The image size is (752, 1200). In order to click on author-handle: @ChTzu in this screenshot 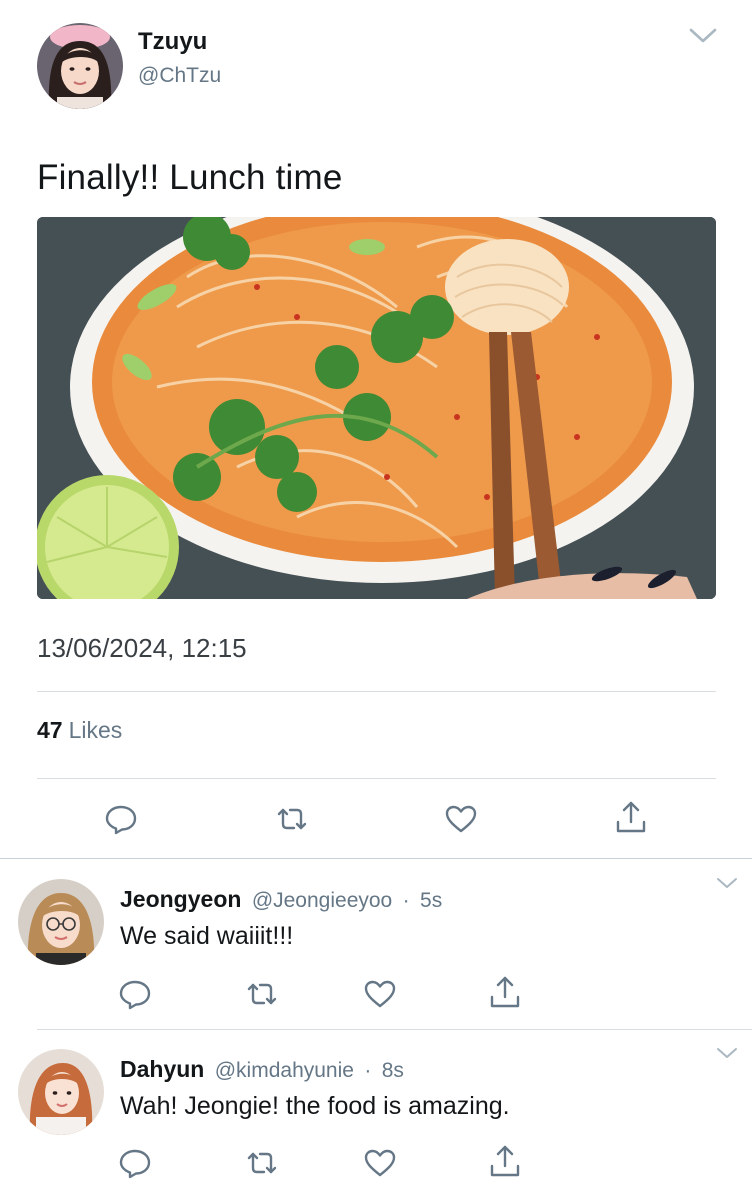, I will do `click(179, 76)`.